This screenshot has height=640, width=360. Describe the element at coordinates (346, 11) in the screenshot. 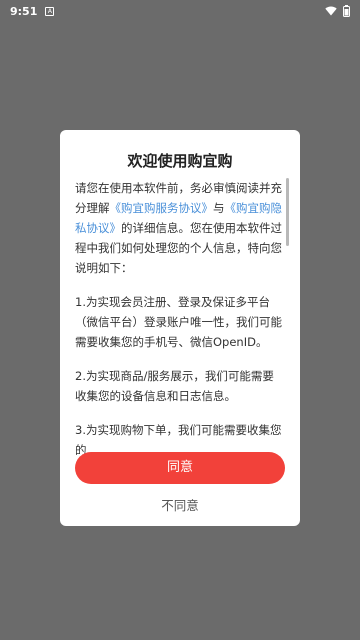

I see `battery-icon` at that location.